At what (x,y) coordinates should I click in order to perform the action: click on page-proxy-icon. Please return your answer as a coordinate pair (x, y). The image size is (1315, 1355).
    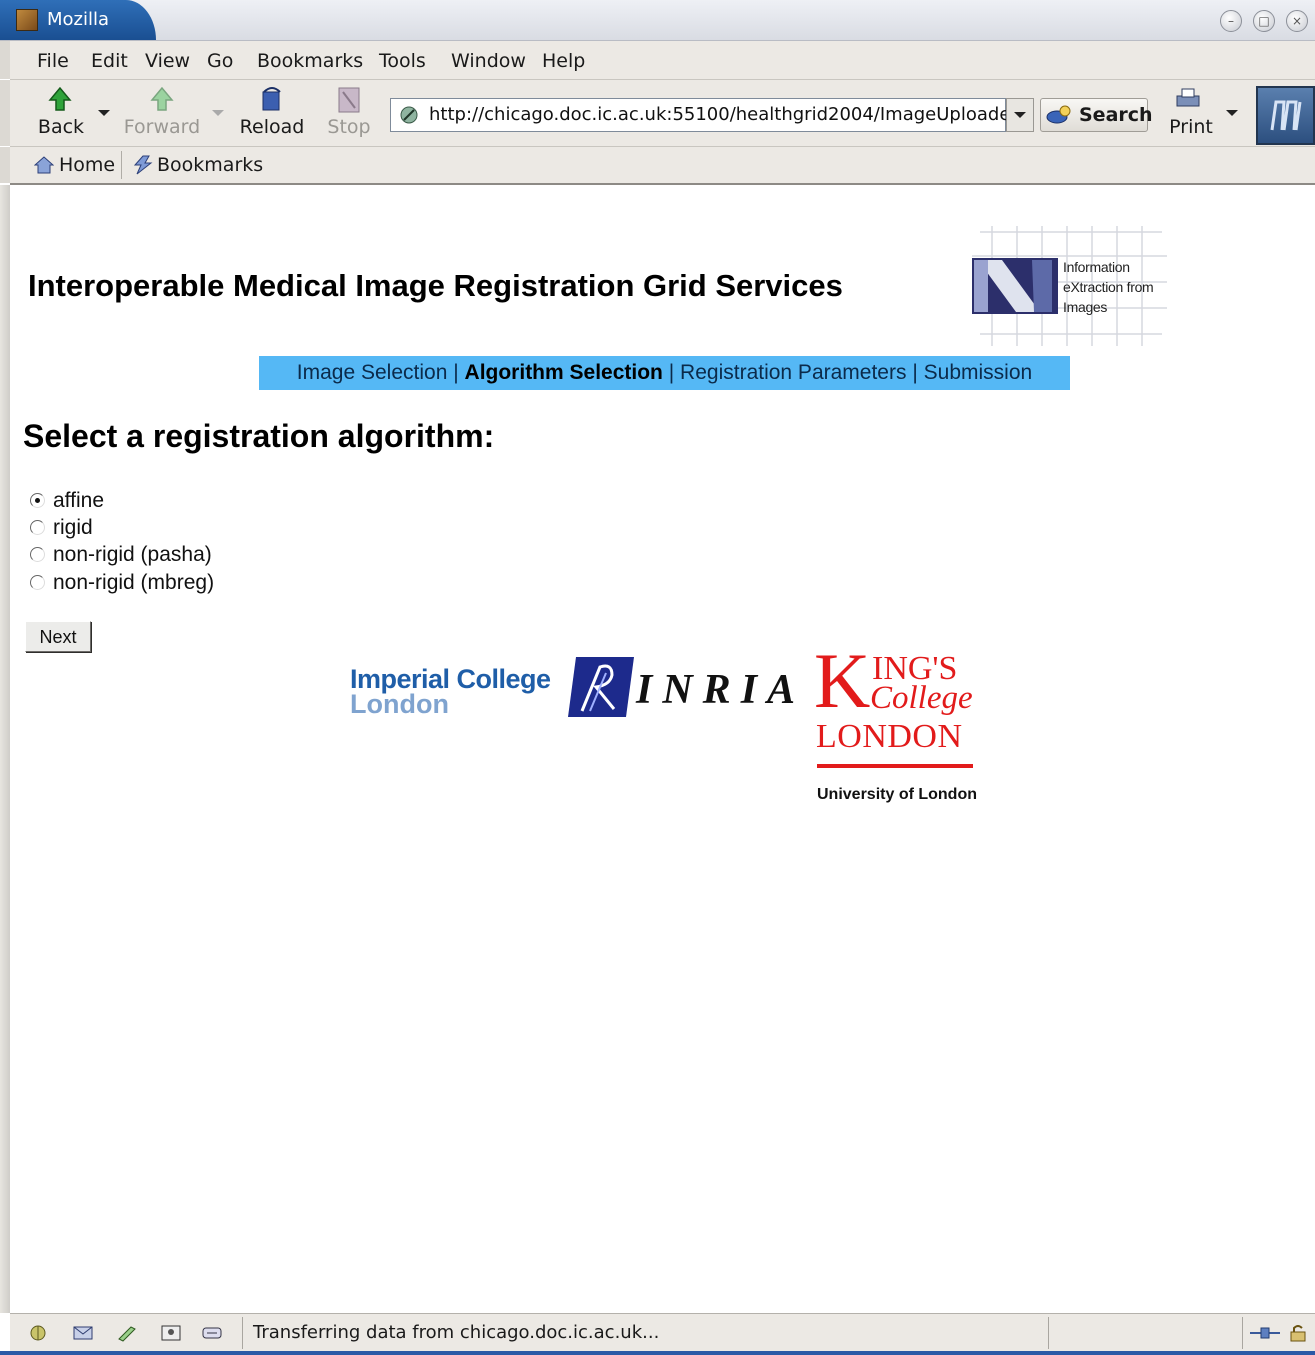
    Looking at the image, I should click on (409, 115).